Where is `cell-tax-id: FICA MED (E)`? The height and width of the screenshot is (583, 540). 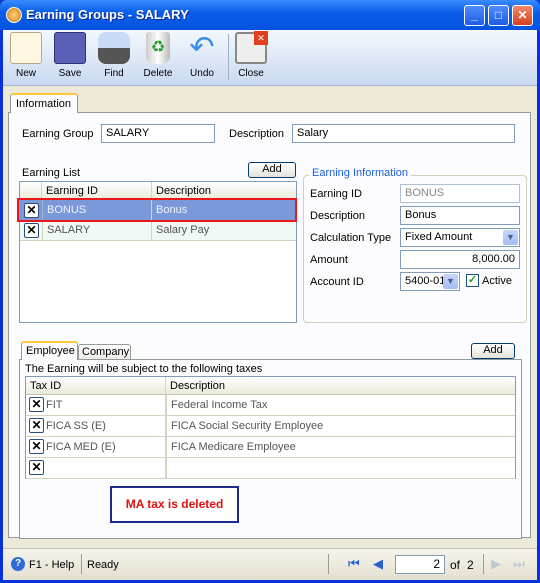 cell-tax-id: FICA MED (E) is located at coordinates (105, 447).